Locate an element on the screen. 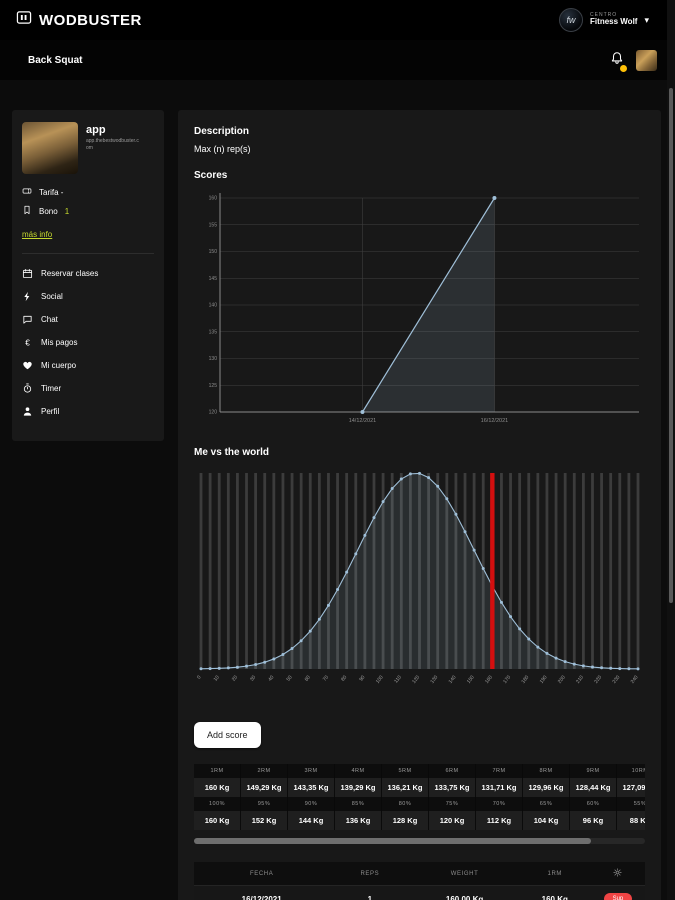 The height and width of the screenshot is (900, 675). svg-text: 160 is located at coordinates (489, 679).